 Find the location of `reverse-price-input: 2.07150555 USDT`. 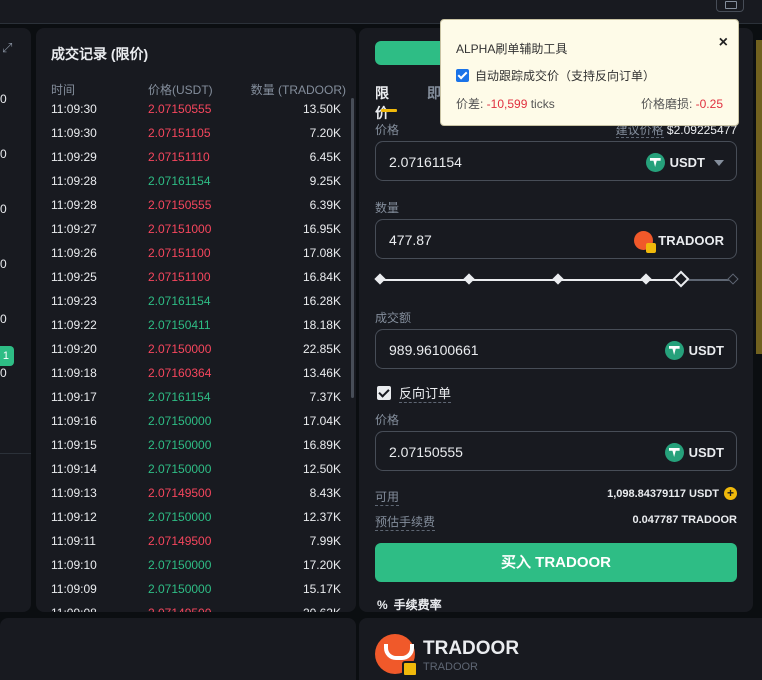

reverse-price-input: 2.07150555 USDT is located at coordinates (556, 451).